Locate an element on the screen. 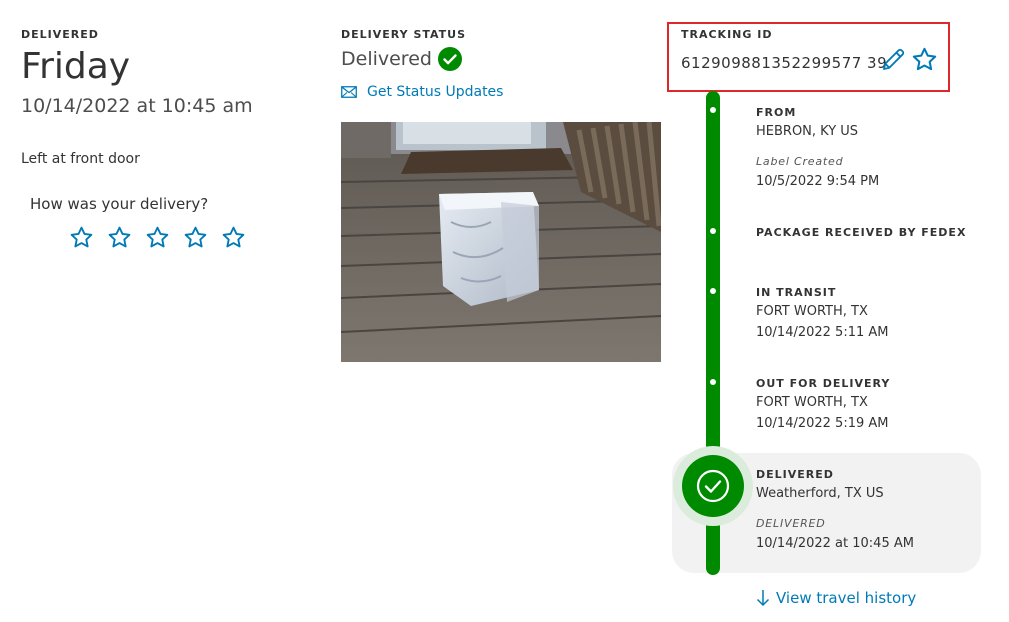 The height and width of the screenshot is (622, 1009). view-travel-history-label: View travel history is located at coordinates (846, 598).